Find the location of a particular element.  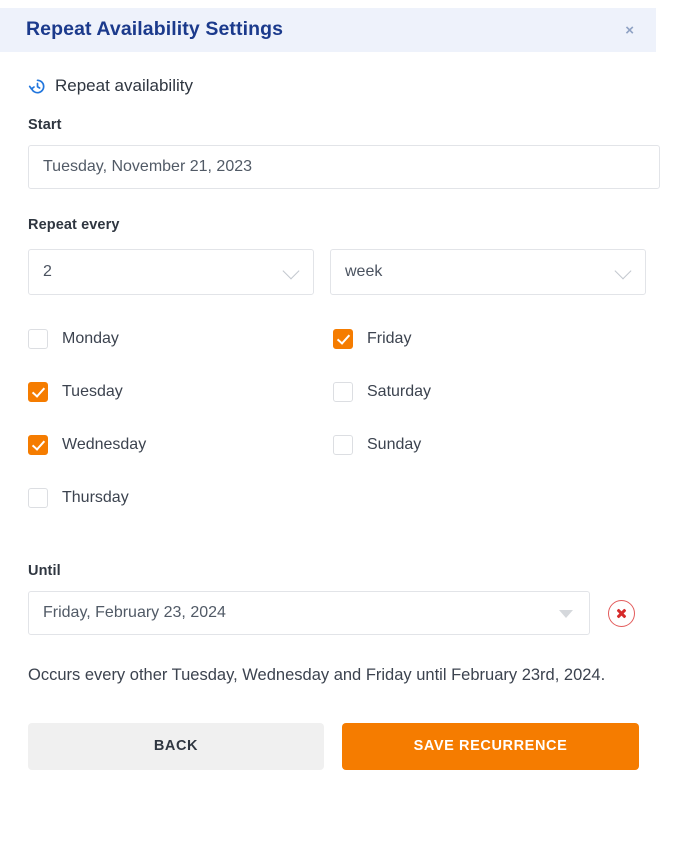

back-button: BACK is located at coordinates (176, 746).